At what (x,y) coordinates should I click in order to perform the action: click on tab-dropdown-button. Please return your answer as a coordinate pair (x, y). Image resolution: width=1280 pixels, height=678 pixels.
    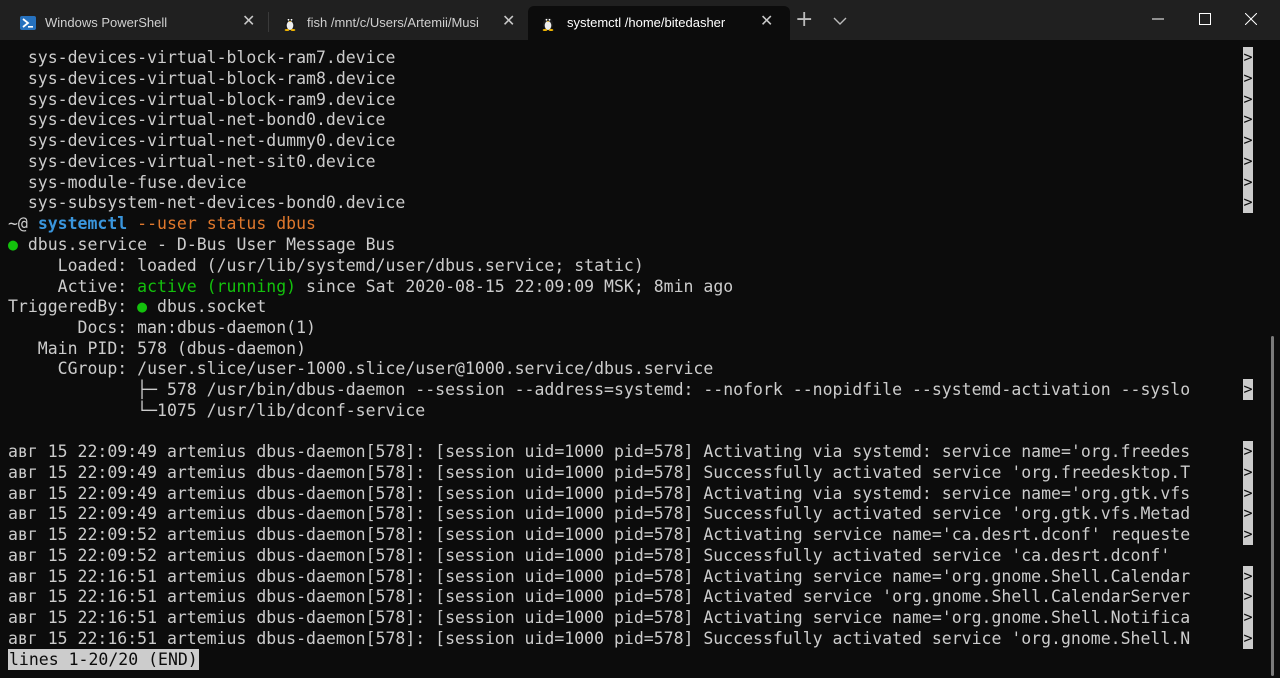
    Looking at the image, I should click on (840, 21).